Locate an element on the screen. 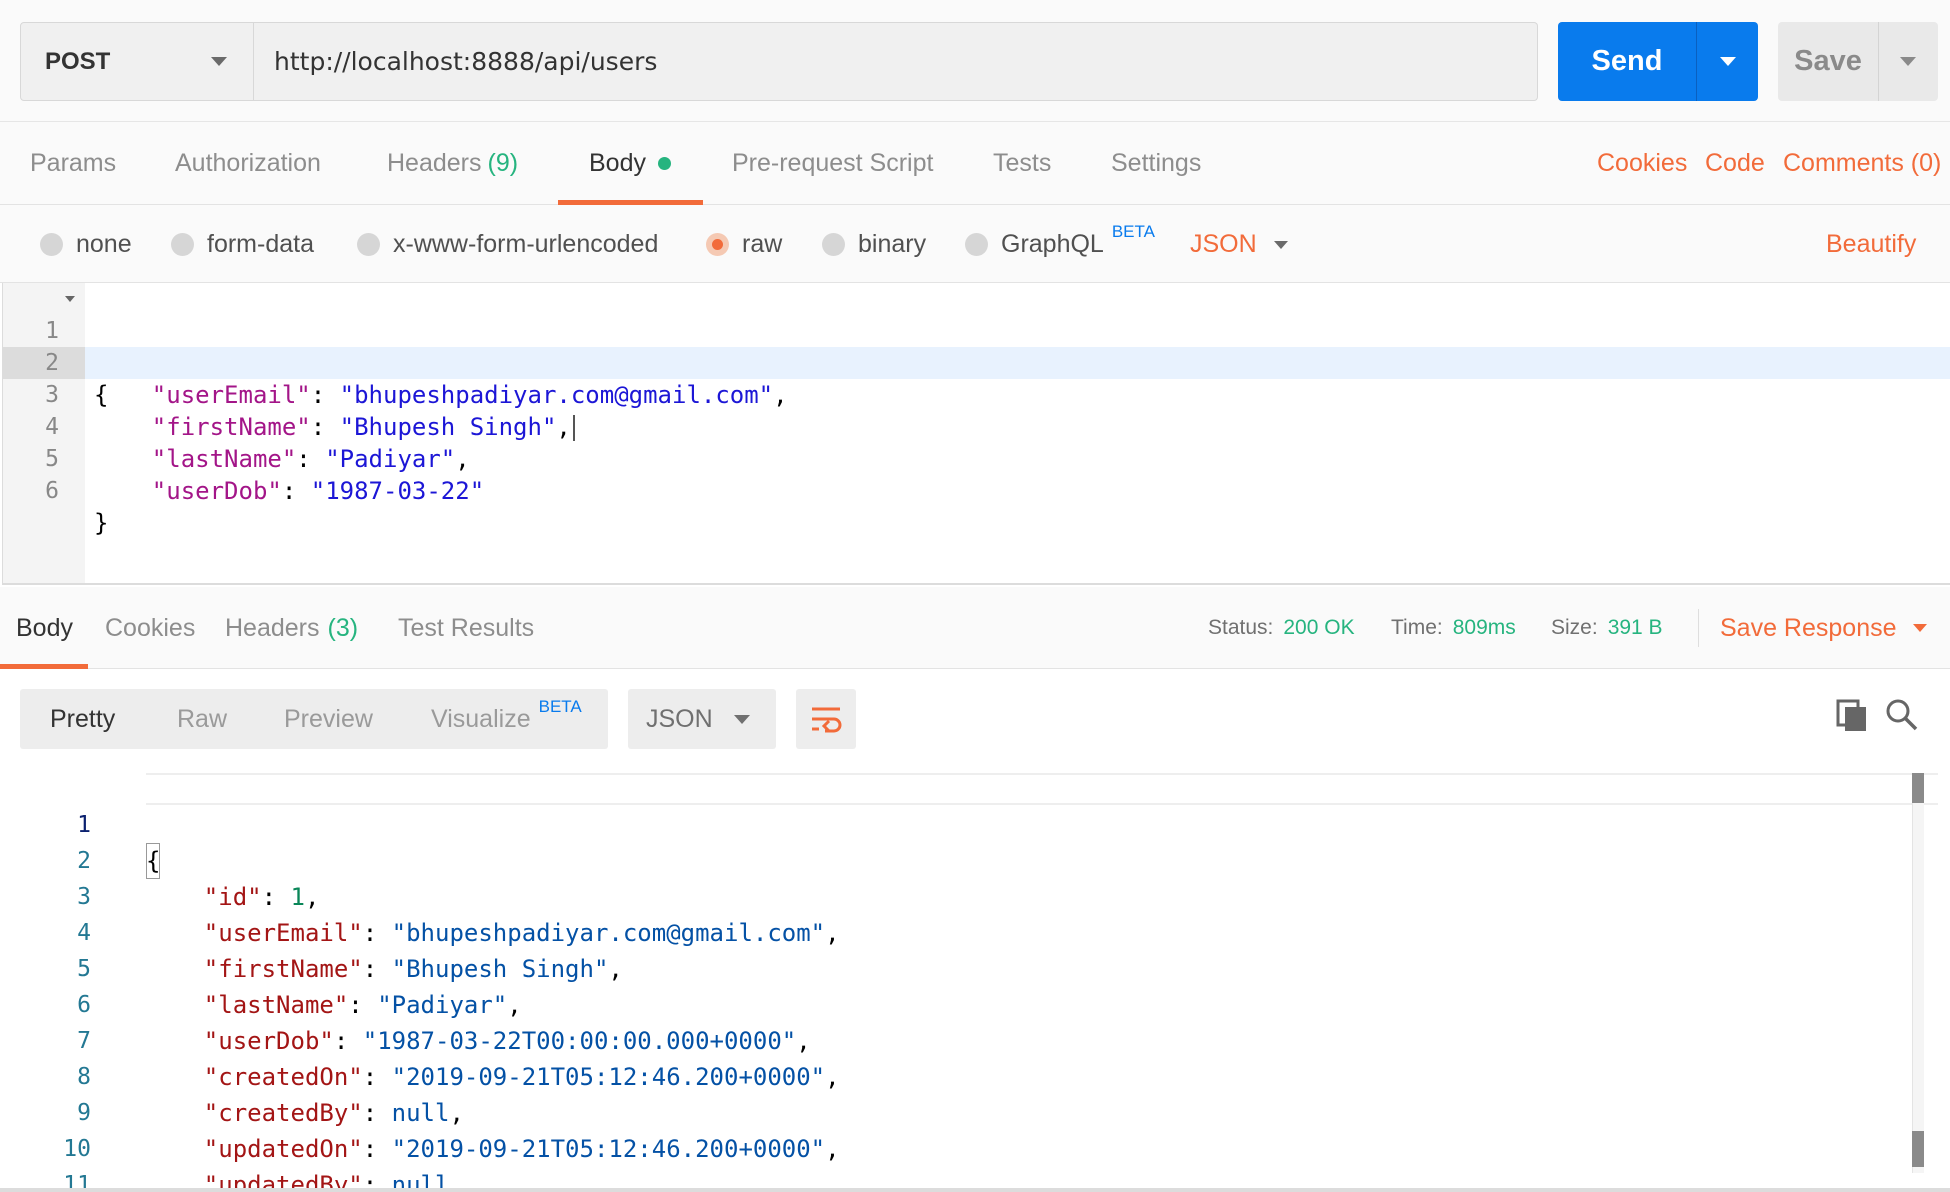 This screenshot has width=1950, height=1192. tab-pre-request-label: Pre-request Script is located at coordinates (833, 163).